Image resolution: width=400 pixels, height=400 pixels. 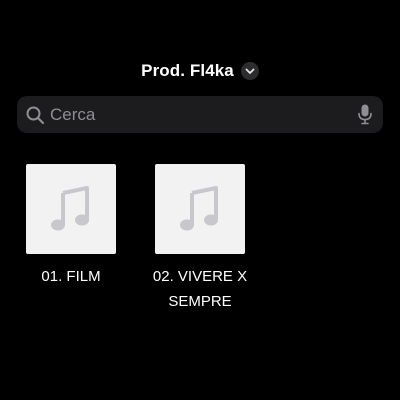 I want to click on search-icon, so click(x=35, y=115).